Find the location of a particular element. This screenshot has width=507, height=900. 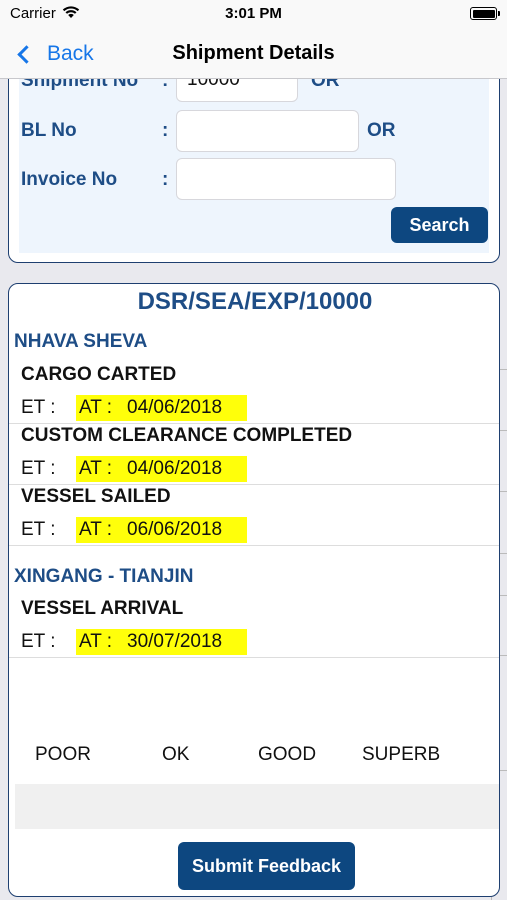

rating-poor: POOR is located at coordinates (63, 755).